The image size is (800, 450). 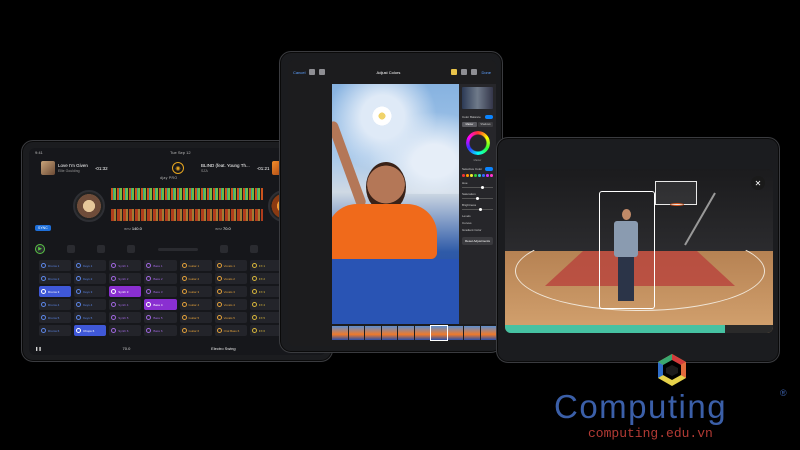 I want to click on color-swatches, so click(x=477, y=175).